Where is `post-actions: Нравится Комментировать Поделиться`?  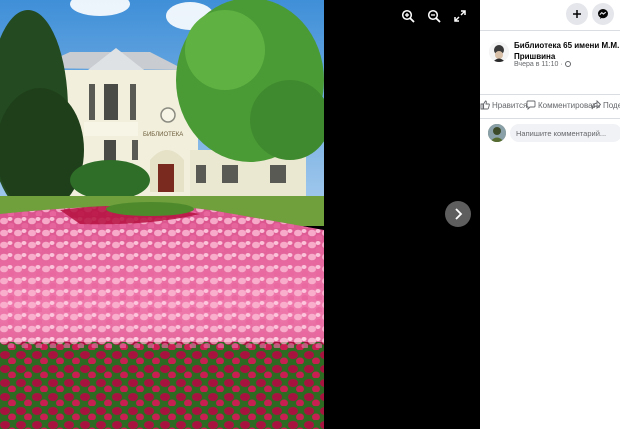 post-actions: Нравится Комментировать Поделиться is located at coordinates (550, 108).